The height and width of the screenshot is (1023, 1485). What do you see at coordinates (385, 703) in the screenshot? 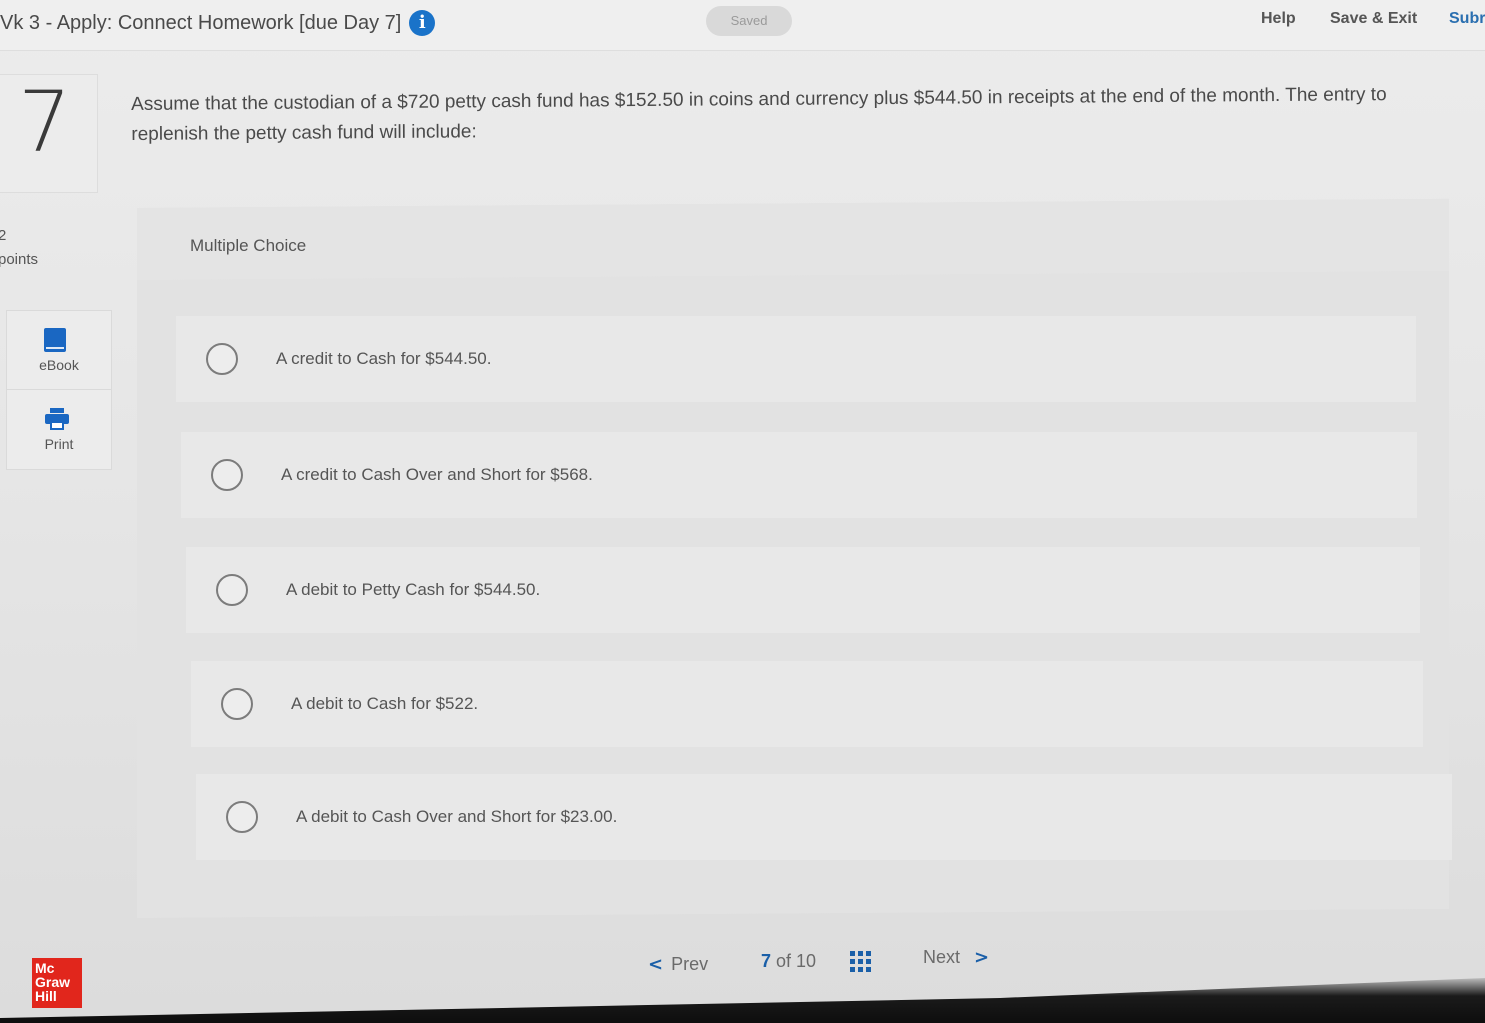
I see `answer-option-text: A debit to Cash for $522.` at bounding box center [385, 703].